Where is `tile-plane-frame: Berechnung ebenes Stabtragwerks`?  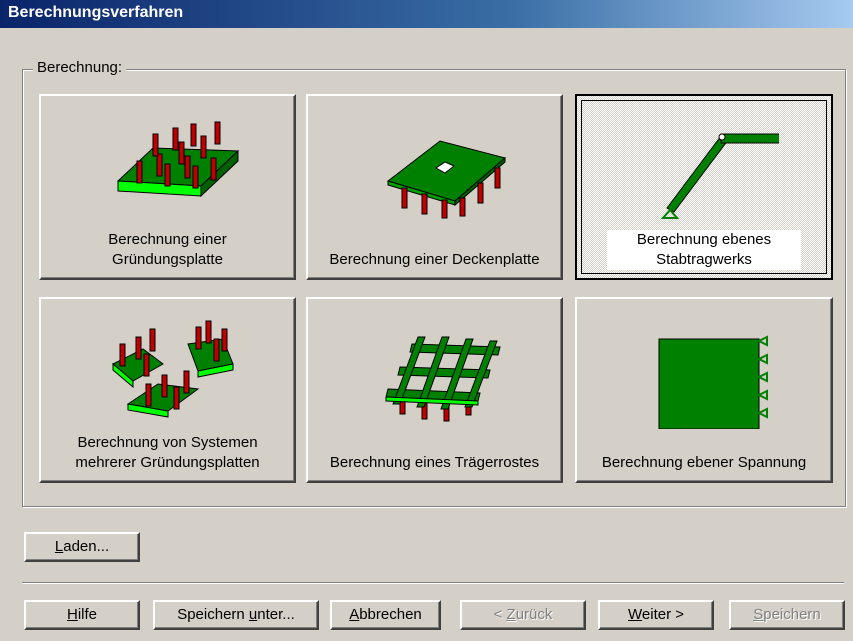
tile-plane-frame: Berechnung ebenes Stabtragwerks is located at coordinates (704, 187).